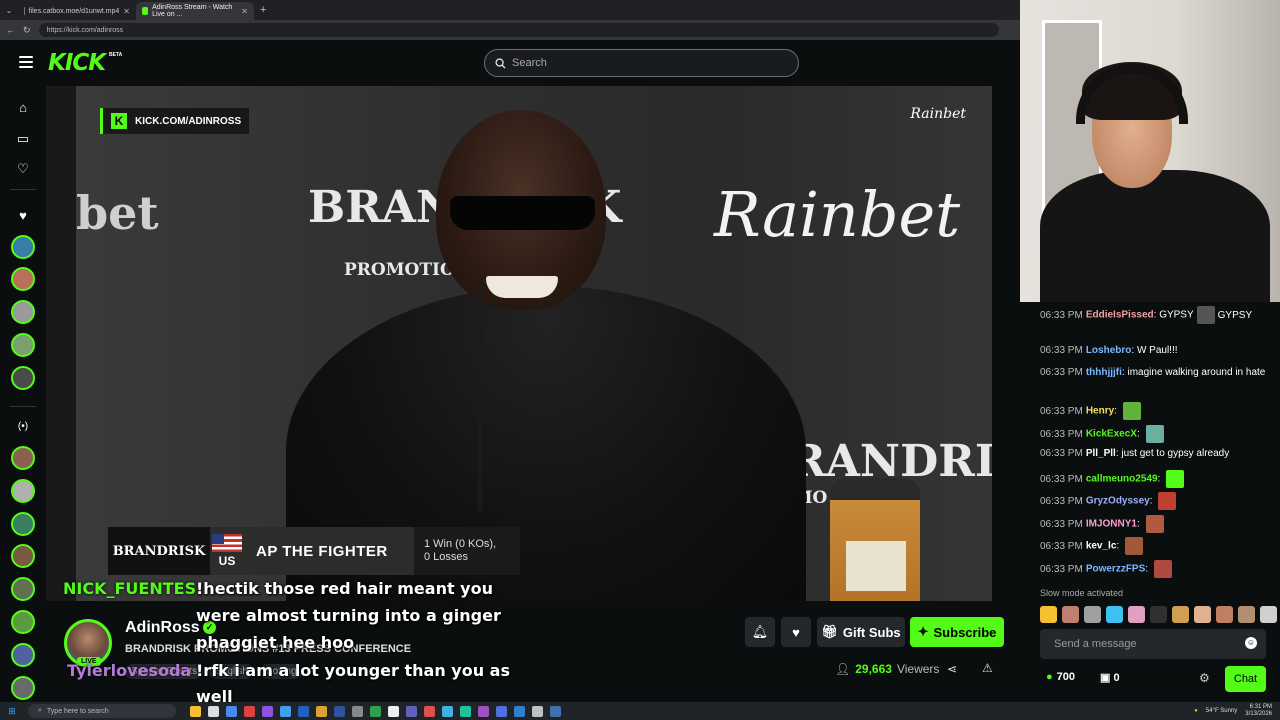 The height and width of the screenshot is (720, 1280). Describe the element at coordinates (641, 63) in the screenshot. I see `search-input: Search` at that location.